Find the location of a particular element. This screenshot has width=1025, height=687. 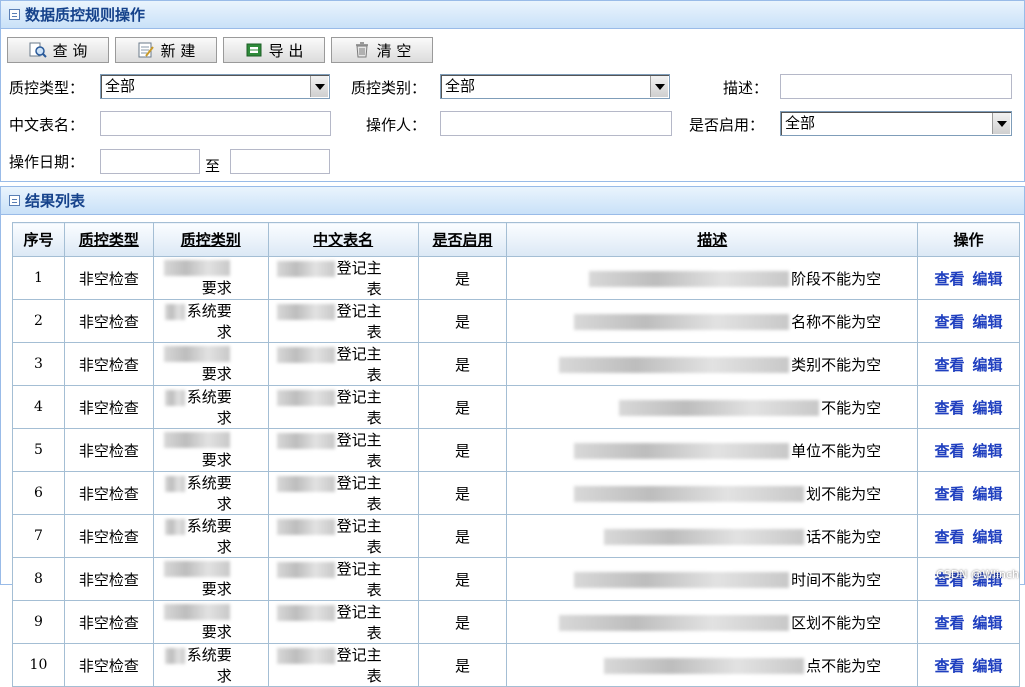

date-to-input is located at coordinates (280, 161).